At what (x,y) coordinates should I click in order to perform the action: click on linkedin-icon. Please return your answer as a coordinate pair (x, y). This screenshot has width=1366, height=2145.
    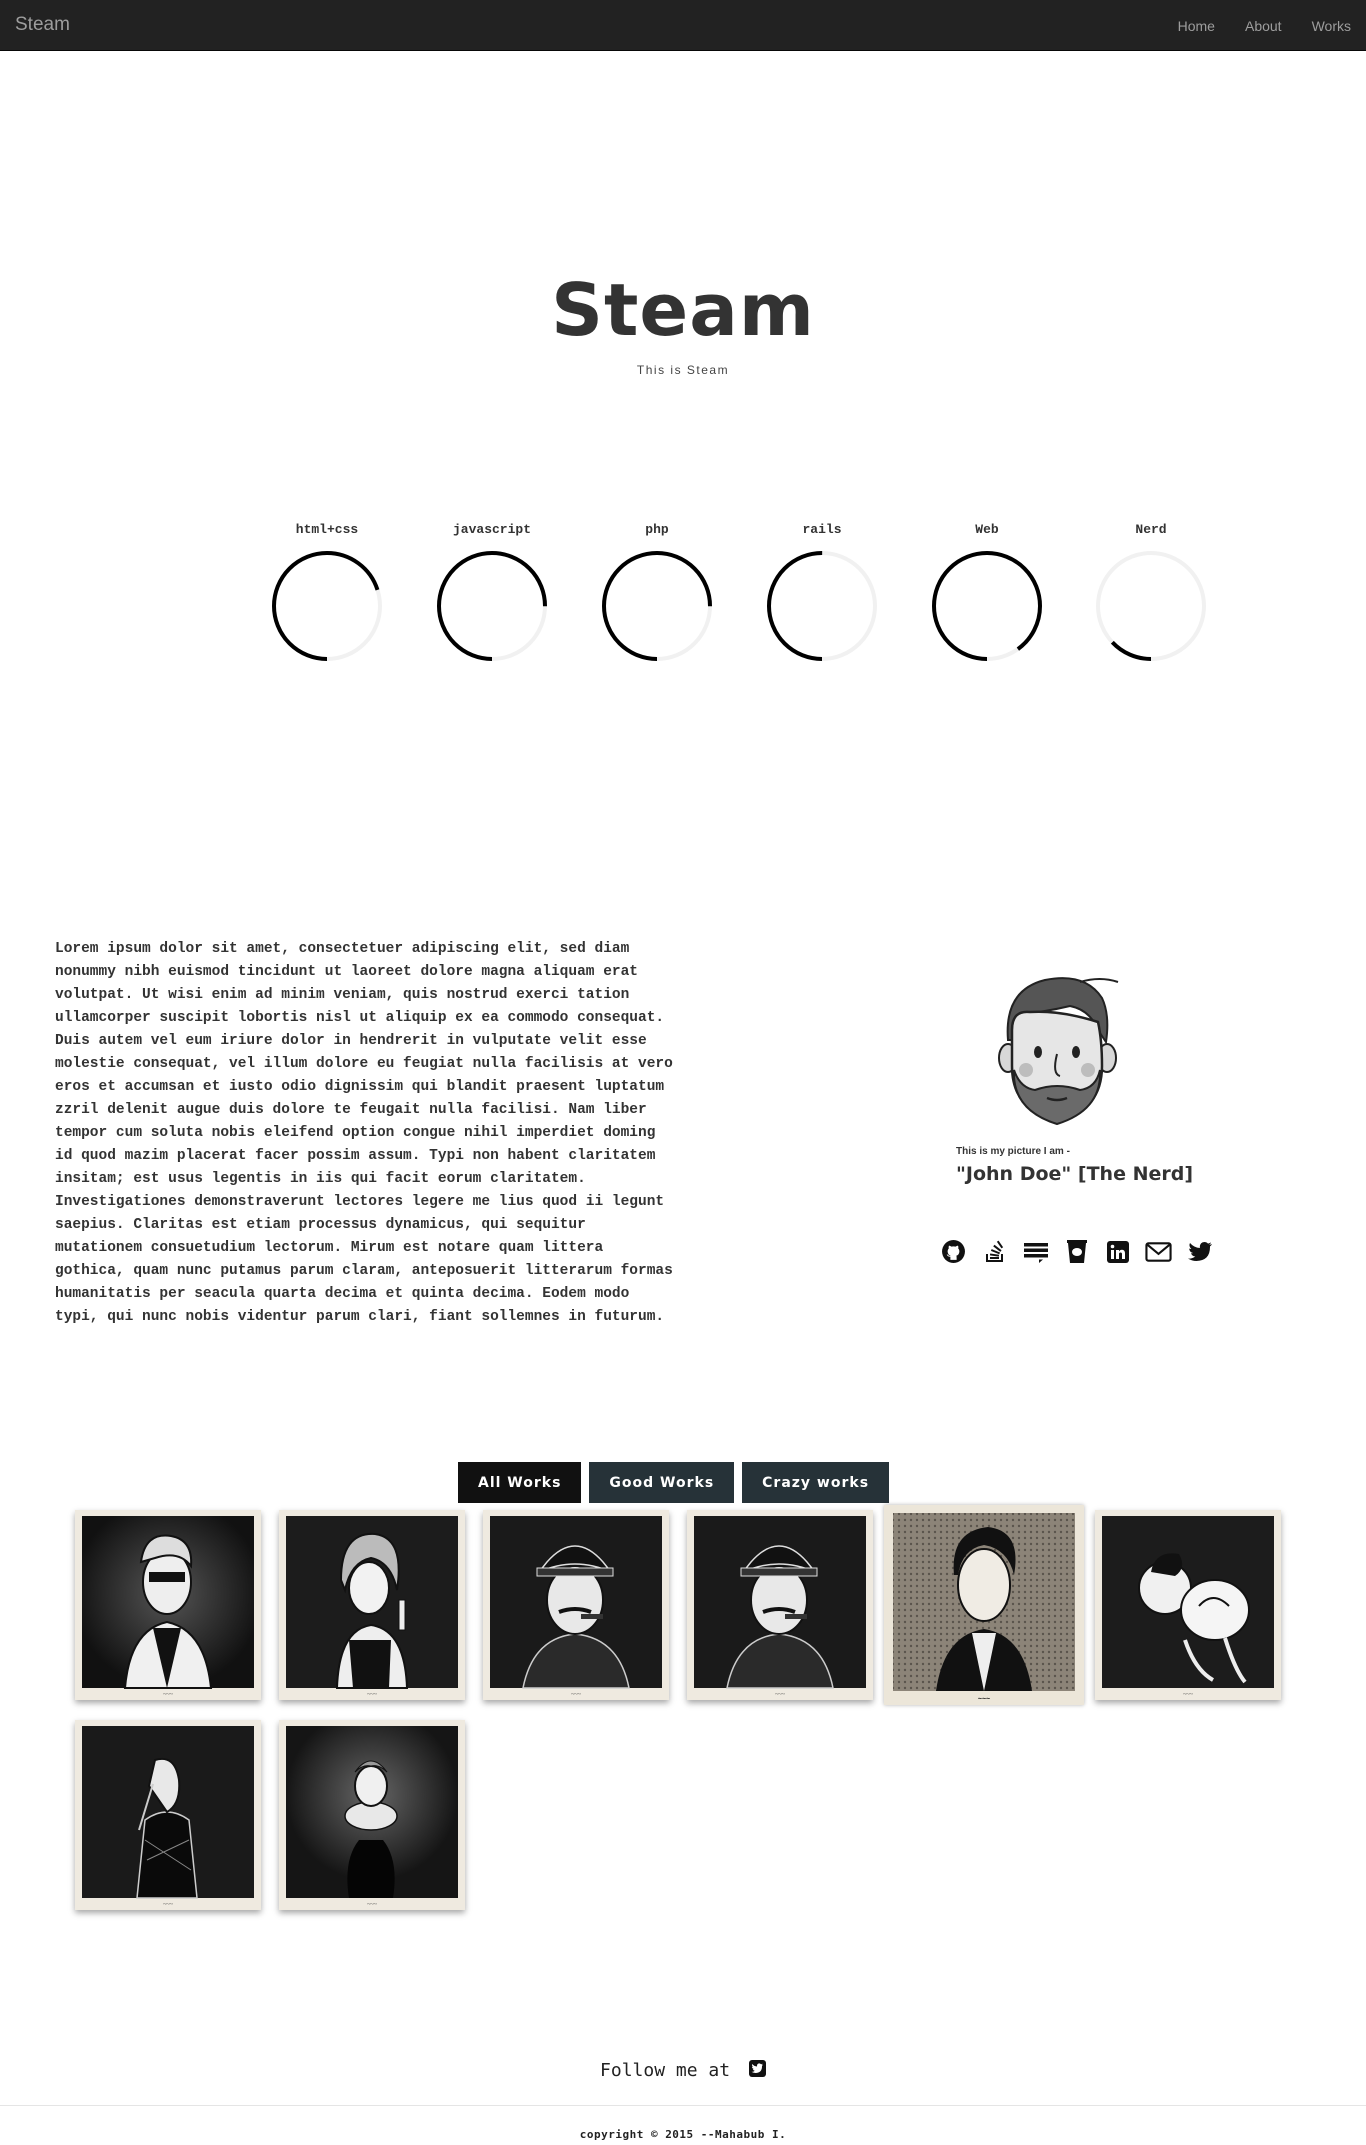
    Looking at the image, I should click on (1117, 1251).